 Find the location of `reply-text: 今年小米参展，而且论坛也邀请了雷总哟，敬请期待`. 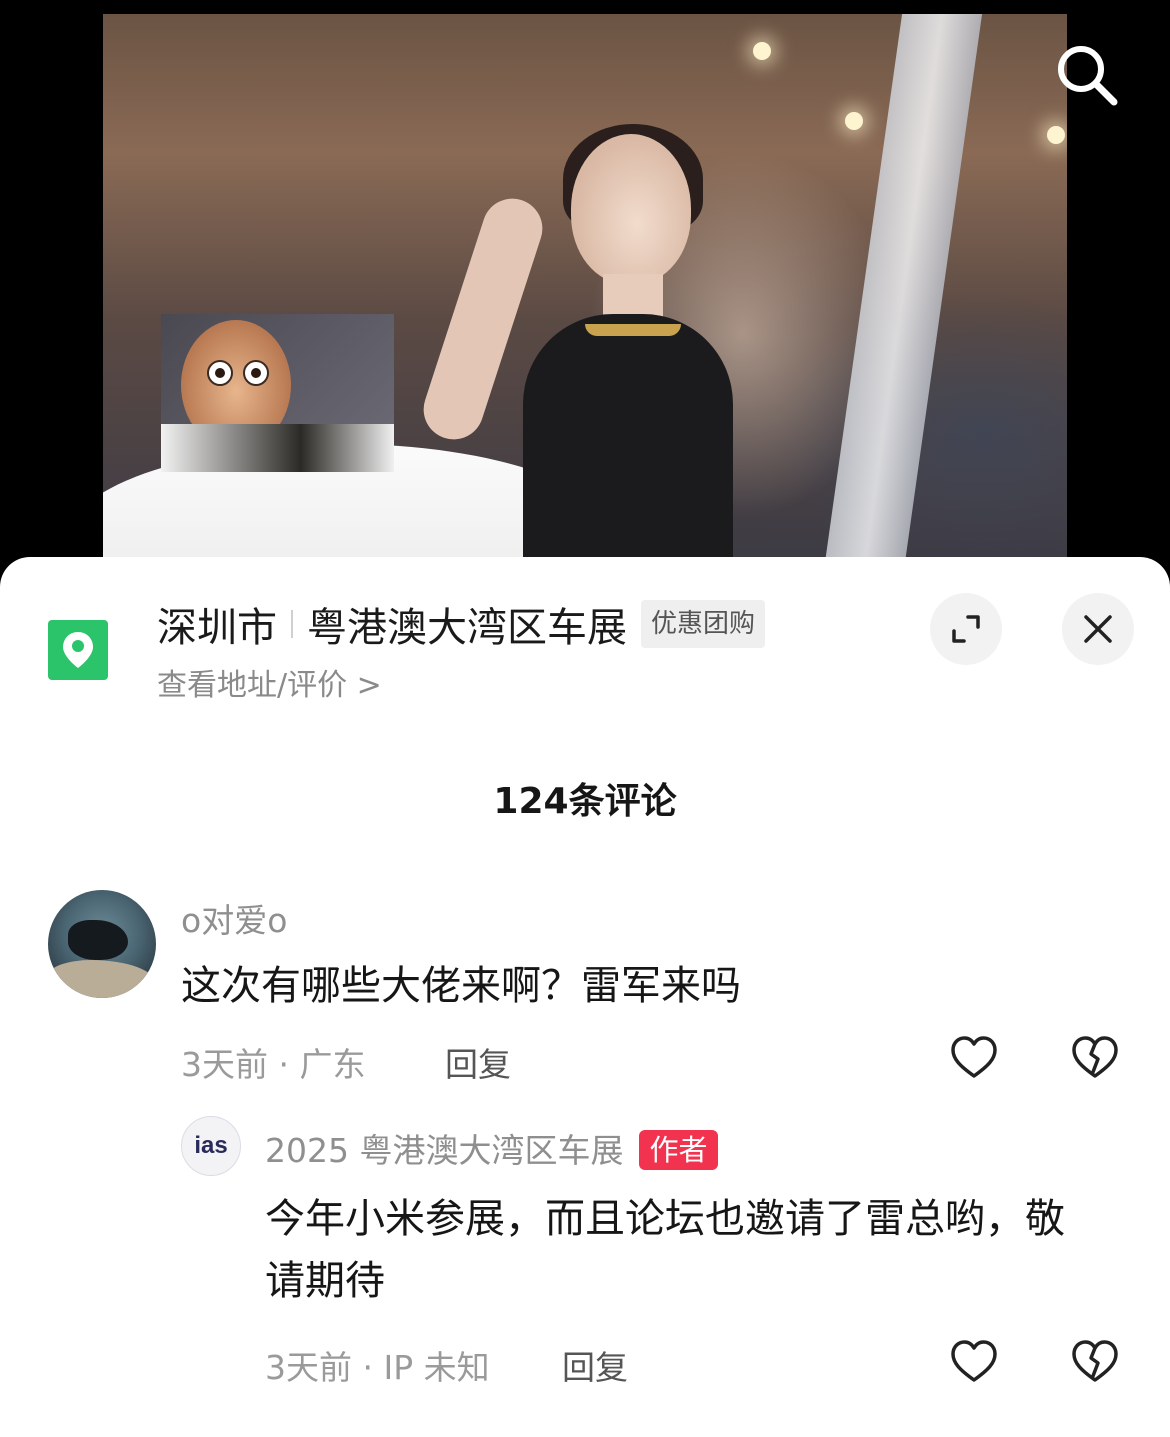

reply-text: 今年小米参展，而且论坛也邀请了雷总哟，敬请期待 is located at coordinates (665, 1250).